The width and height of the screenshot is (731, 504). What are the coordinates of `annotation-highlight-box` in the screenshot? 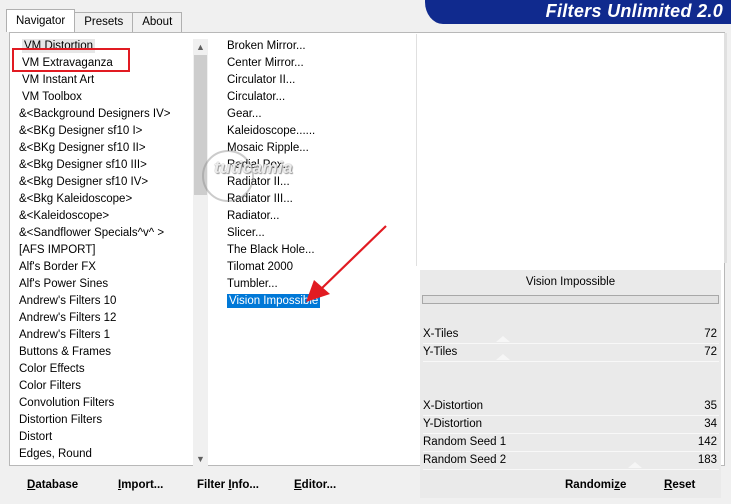 It's located at (71, 60).